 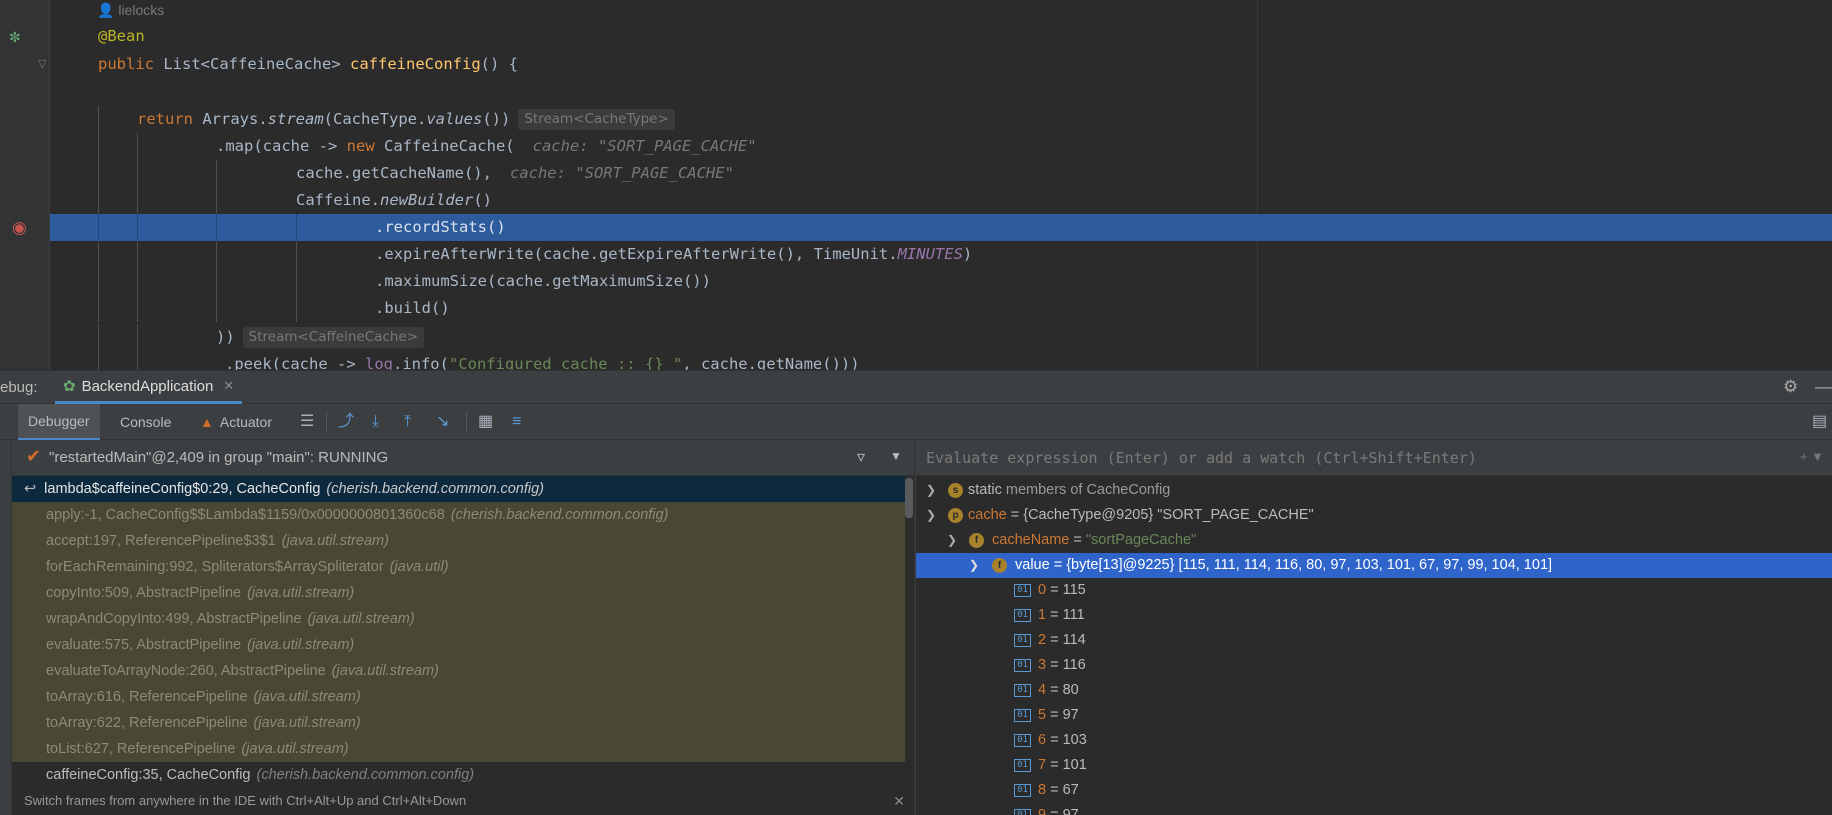 I want to click on variable-row-static: ❯ s static members of CacheConfig, so click(x=1374, y=490).